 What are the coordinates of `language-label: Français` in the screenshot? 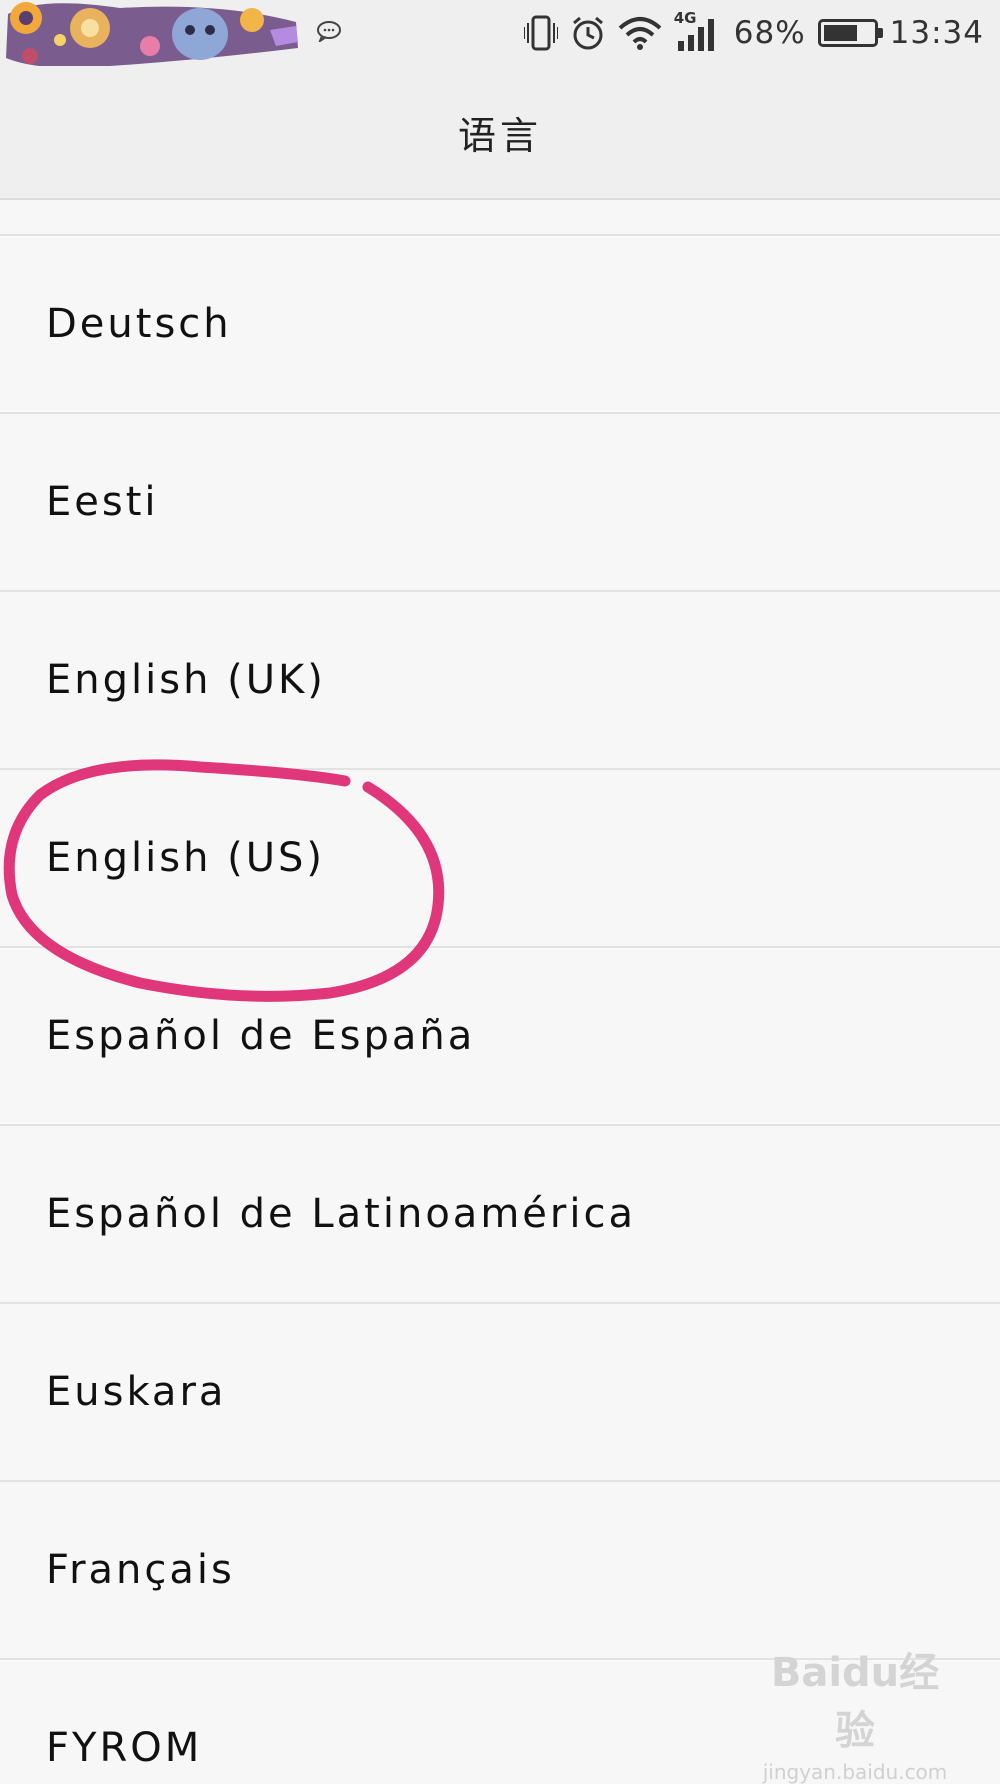 It's located at (140, 1570).